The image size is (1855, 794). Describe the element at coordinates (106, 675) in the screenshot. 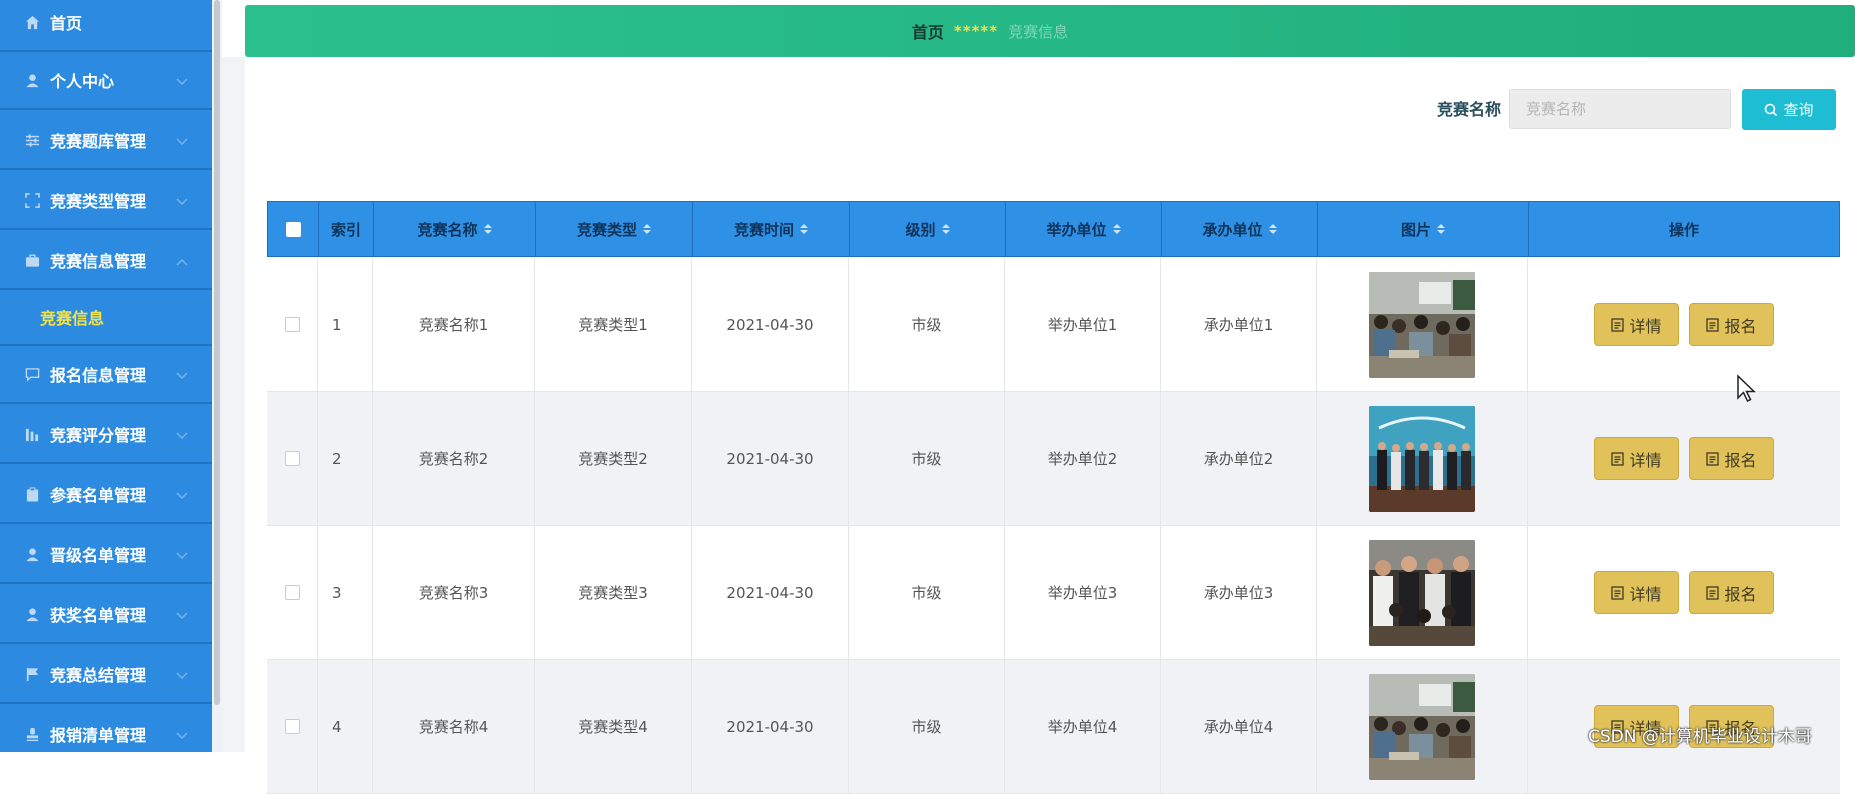

I see `sidebar-item-summary: 竞赛总结管理` at that location.